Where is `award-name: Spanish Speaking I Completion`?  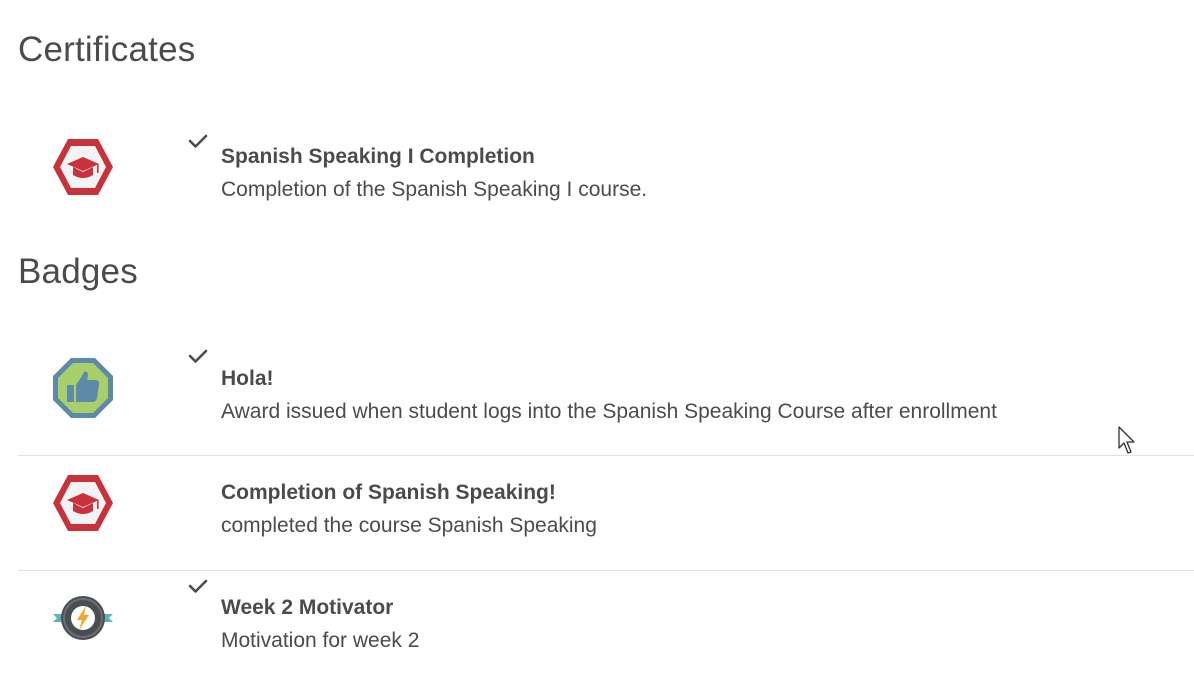
award-name: Spanish Speaking I Completion is located at coordinates (378, 156).